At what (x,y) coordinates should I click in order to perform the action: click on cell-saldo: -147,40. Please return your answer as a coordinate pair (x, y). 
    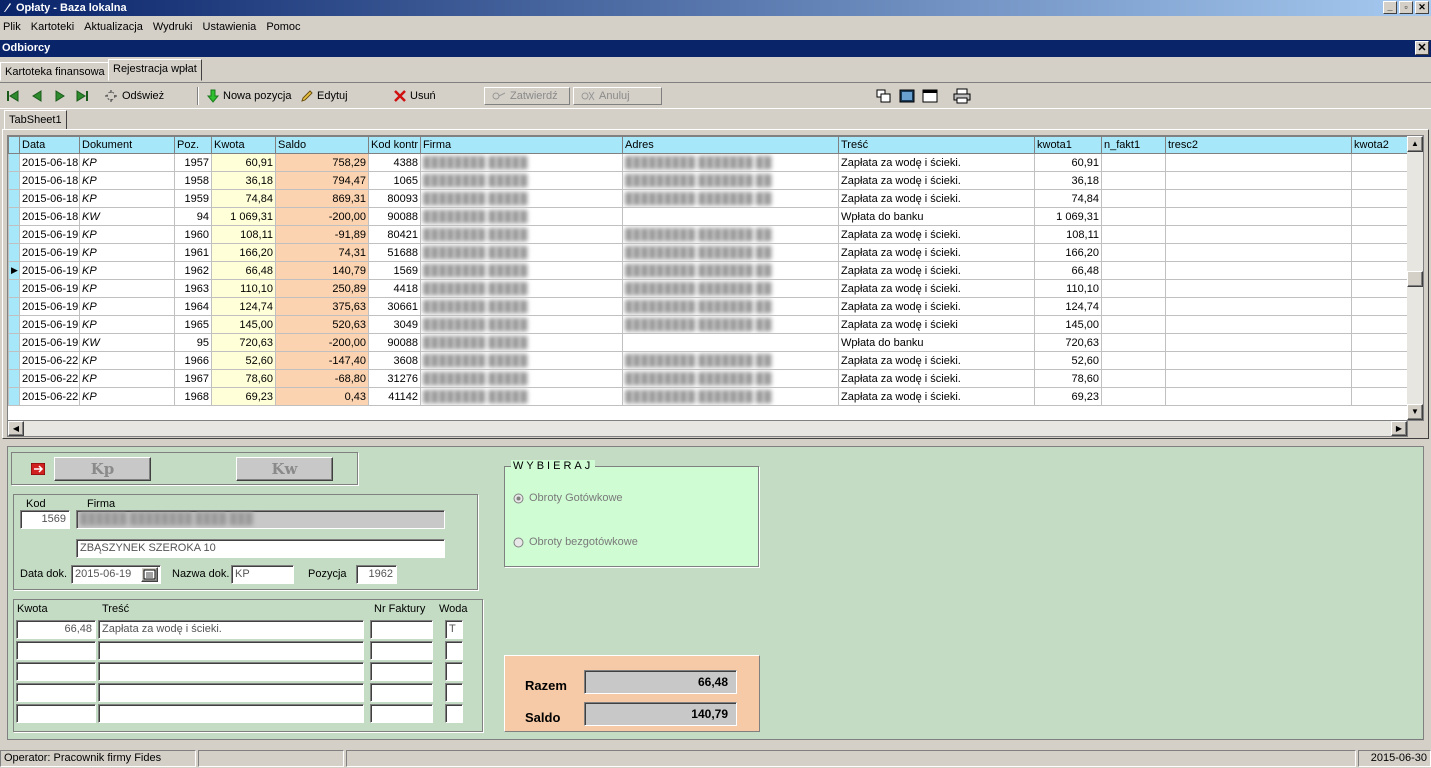
    Looking at the image, I should click on (322, 360).